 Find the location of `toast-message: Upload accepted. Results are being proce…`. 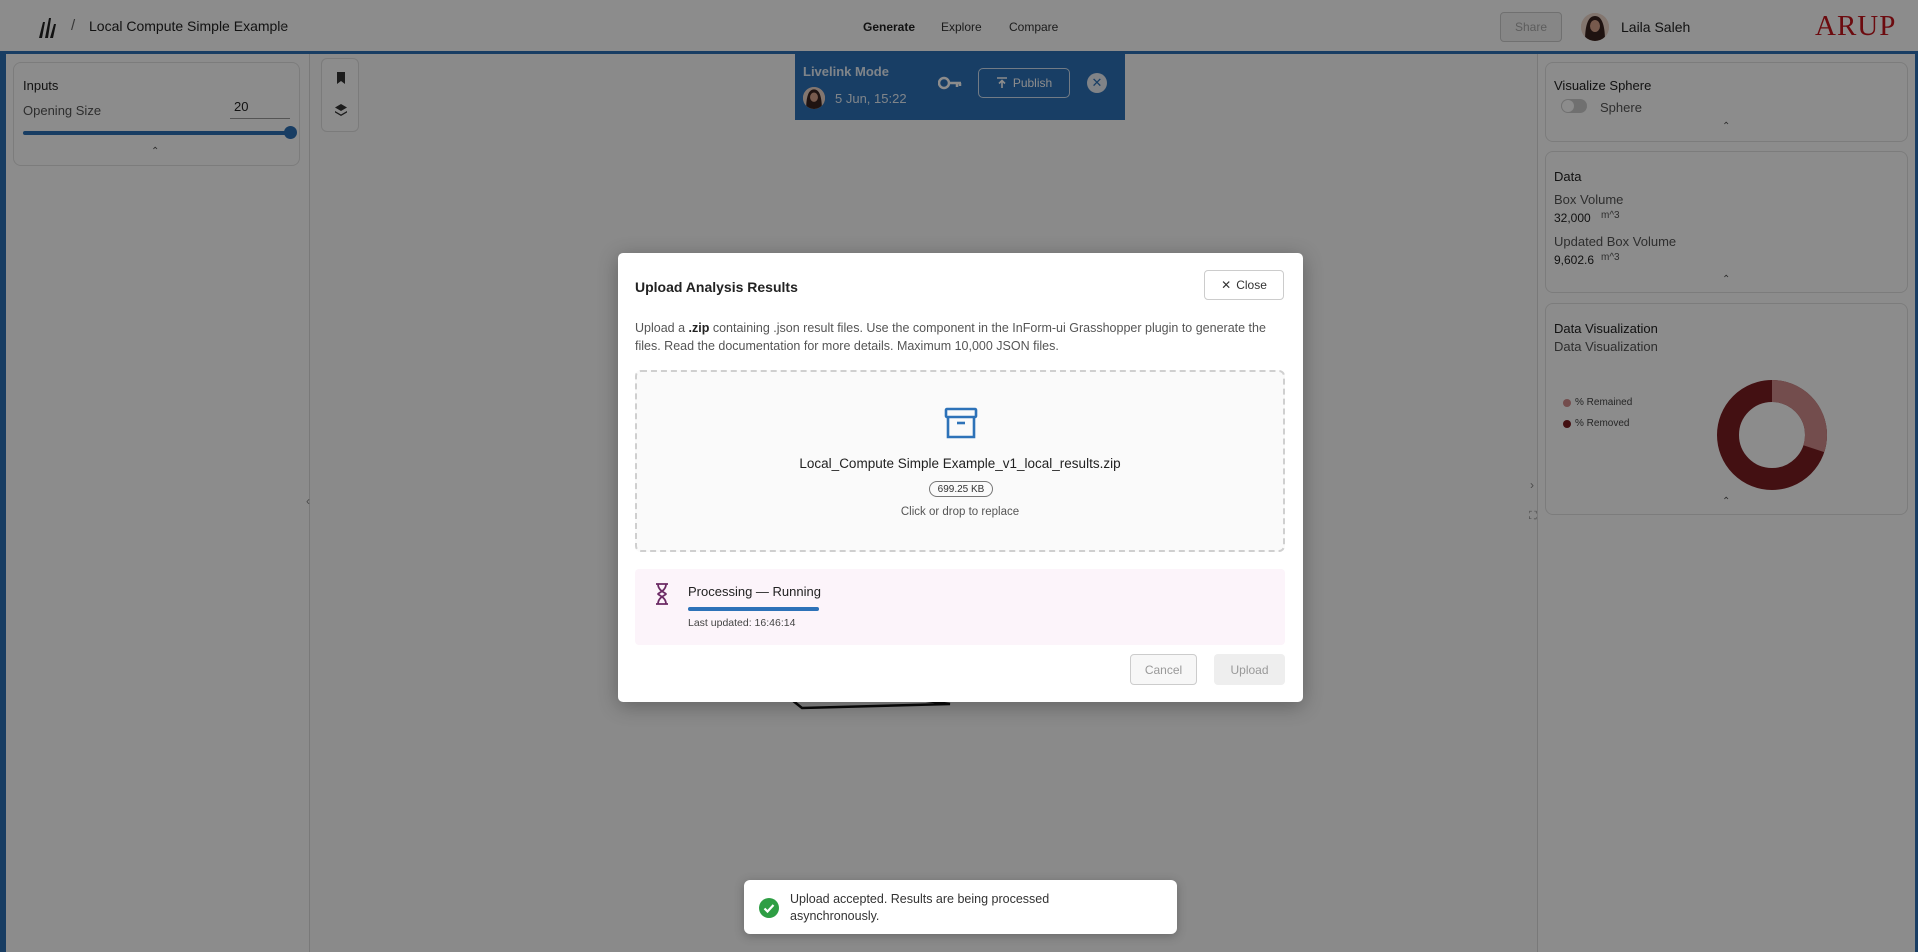

toast-message: Upload accepted. Results are being proce… is located at coordinates (920, 907).